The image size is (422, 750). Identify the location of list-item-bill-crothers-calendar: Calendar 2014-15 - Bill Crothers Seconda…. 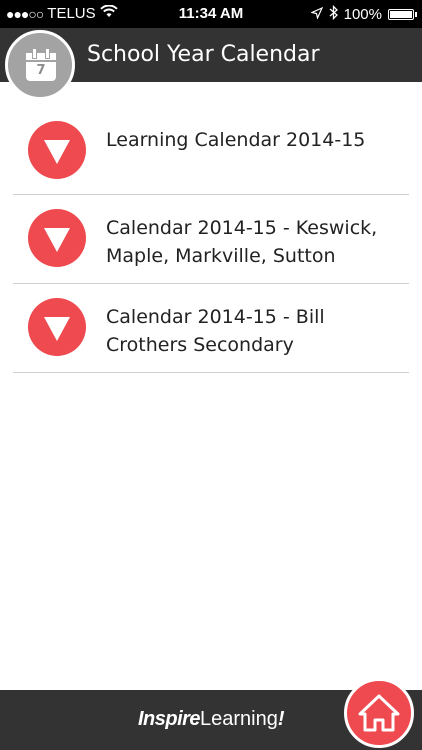
(211, 328).